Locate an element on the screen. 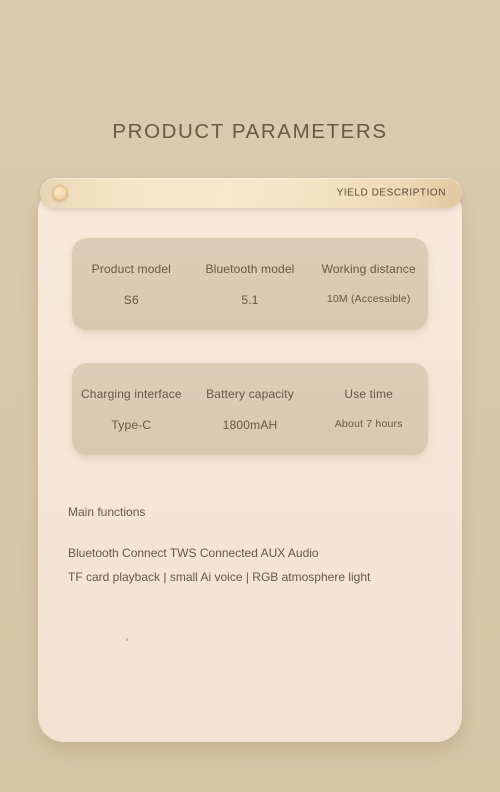  spec-value-bluetooth-model: 5.1 is located at coordinates (250, 299).